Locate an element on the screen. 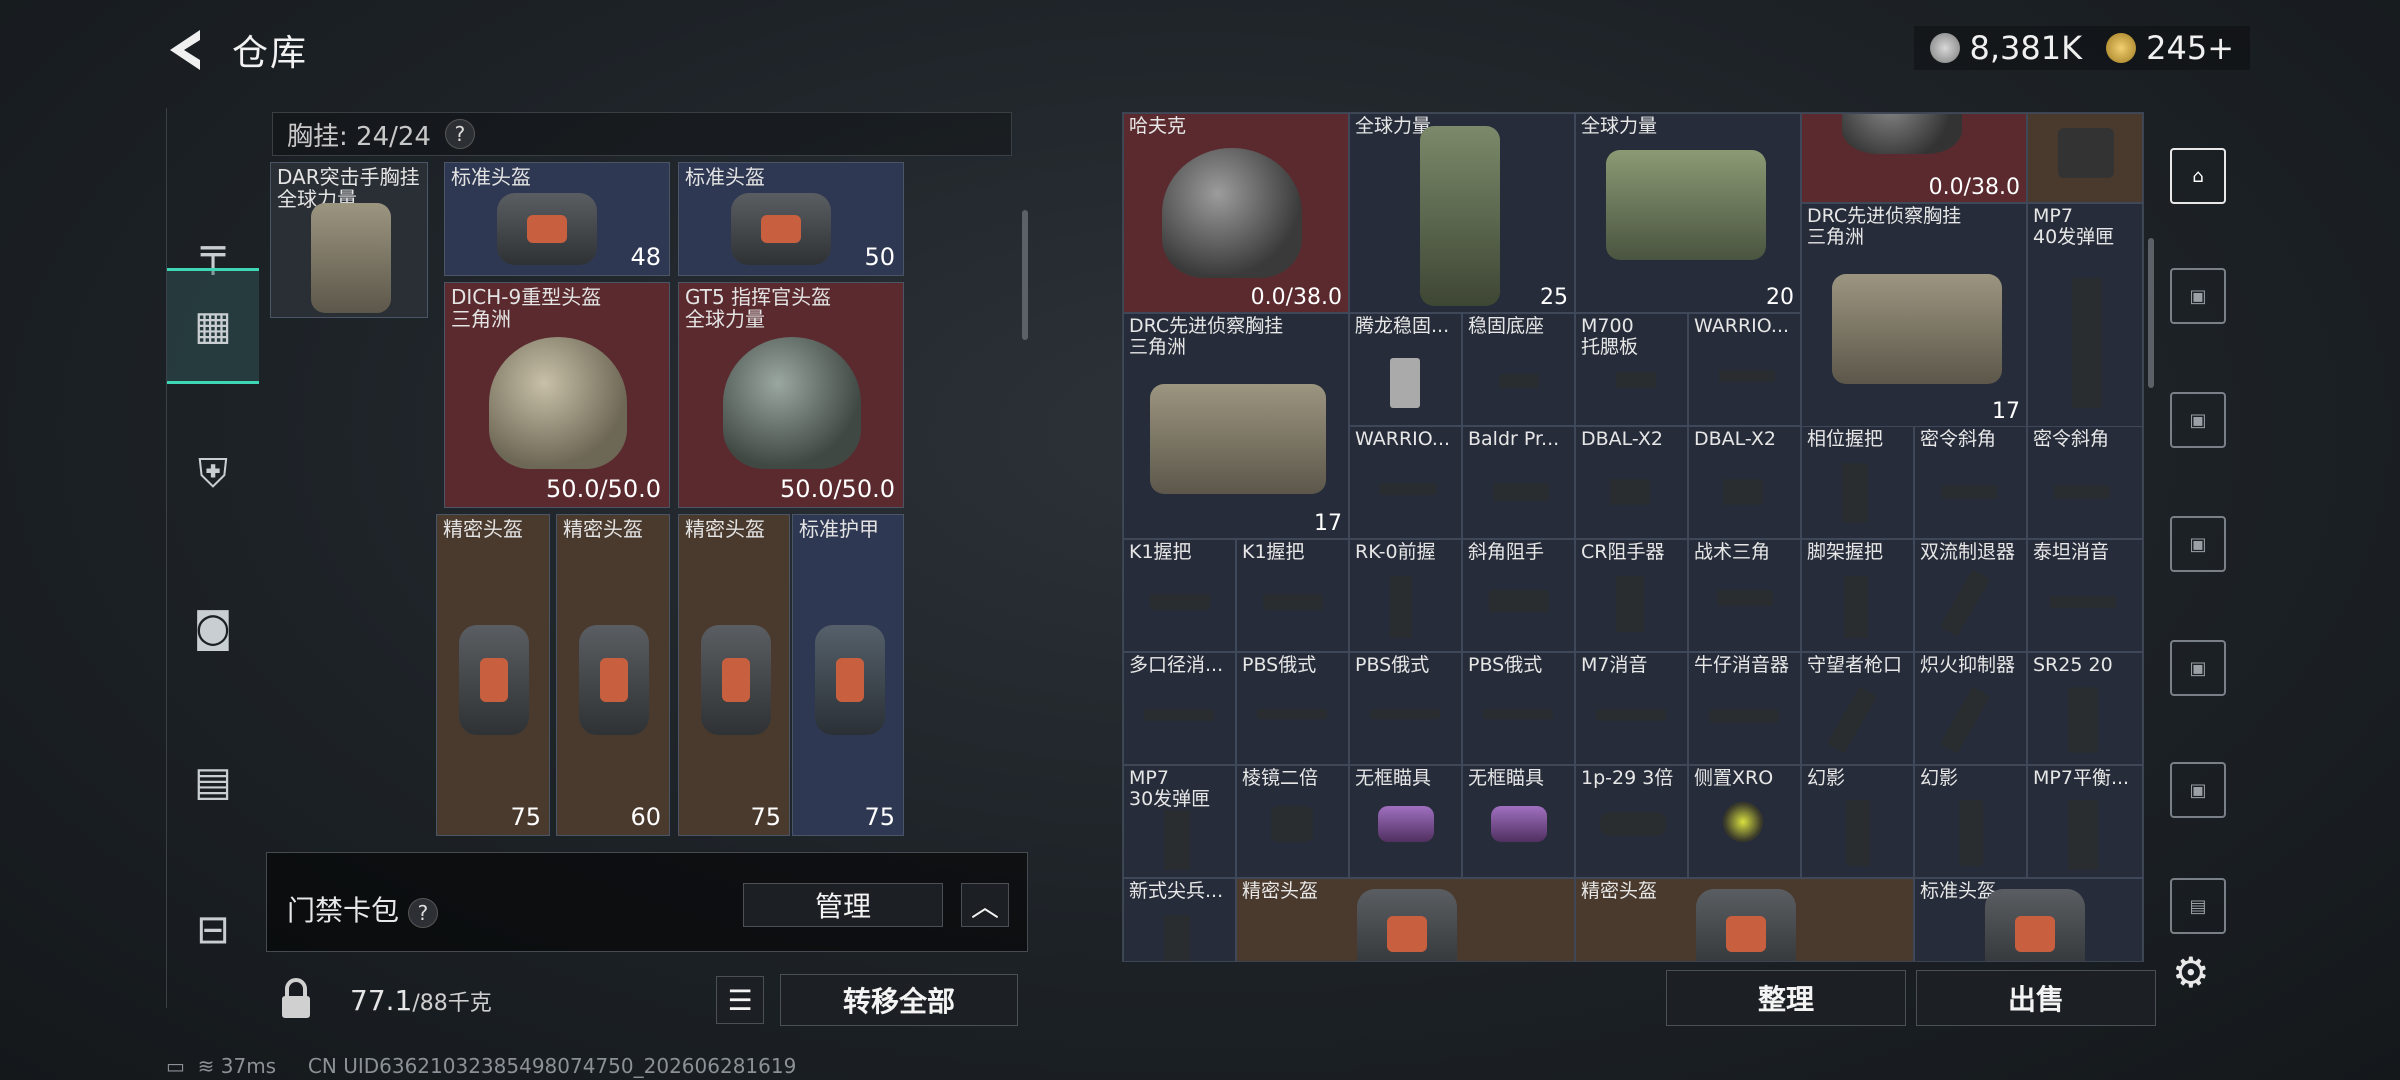 The width and height of the screenshot is (2400, 1080). box-icon: ▣ is located at coordinates (2198, 790).